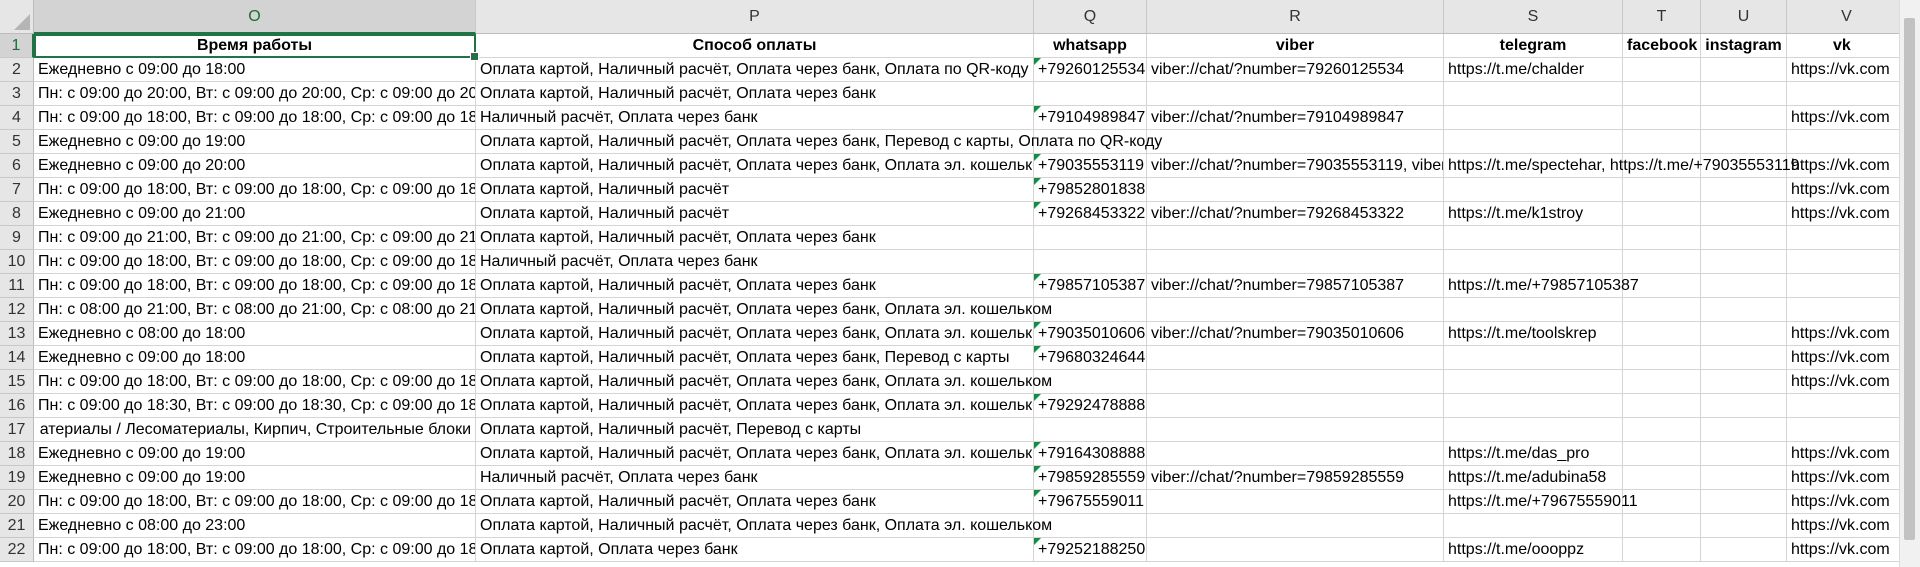 This screenshot has height=567, width=1920. What do you see at coordinates (17, 310) in the screenshot?
I see `row-header: 12` at bounding box center [17, 310].